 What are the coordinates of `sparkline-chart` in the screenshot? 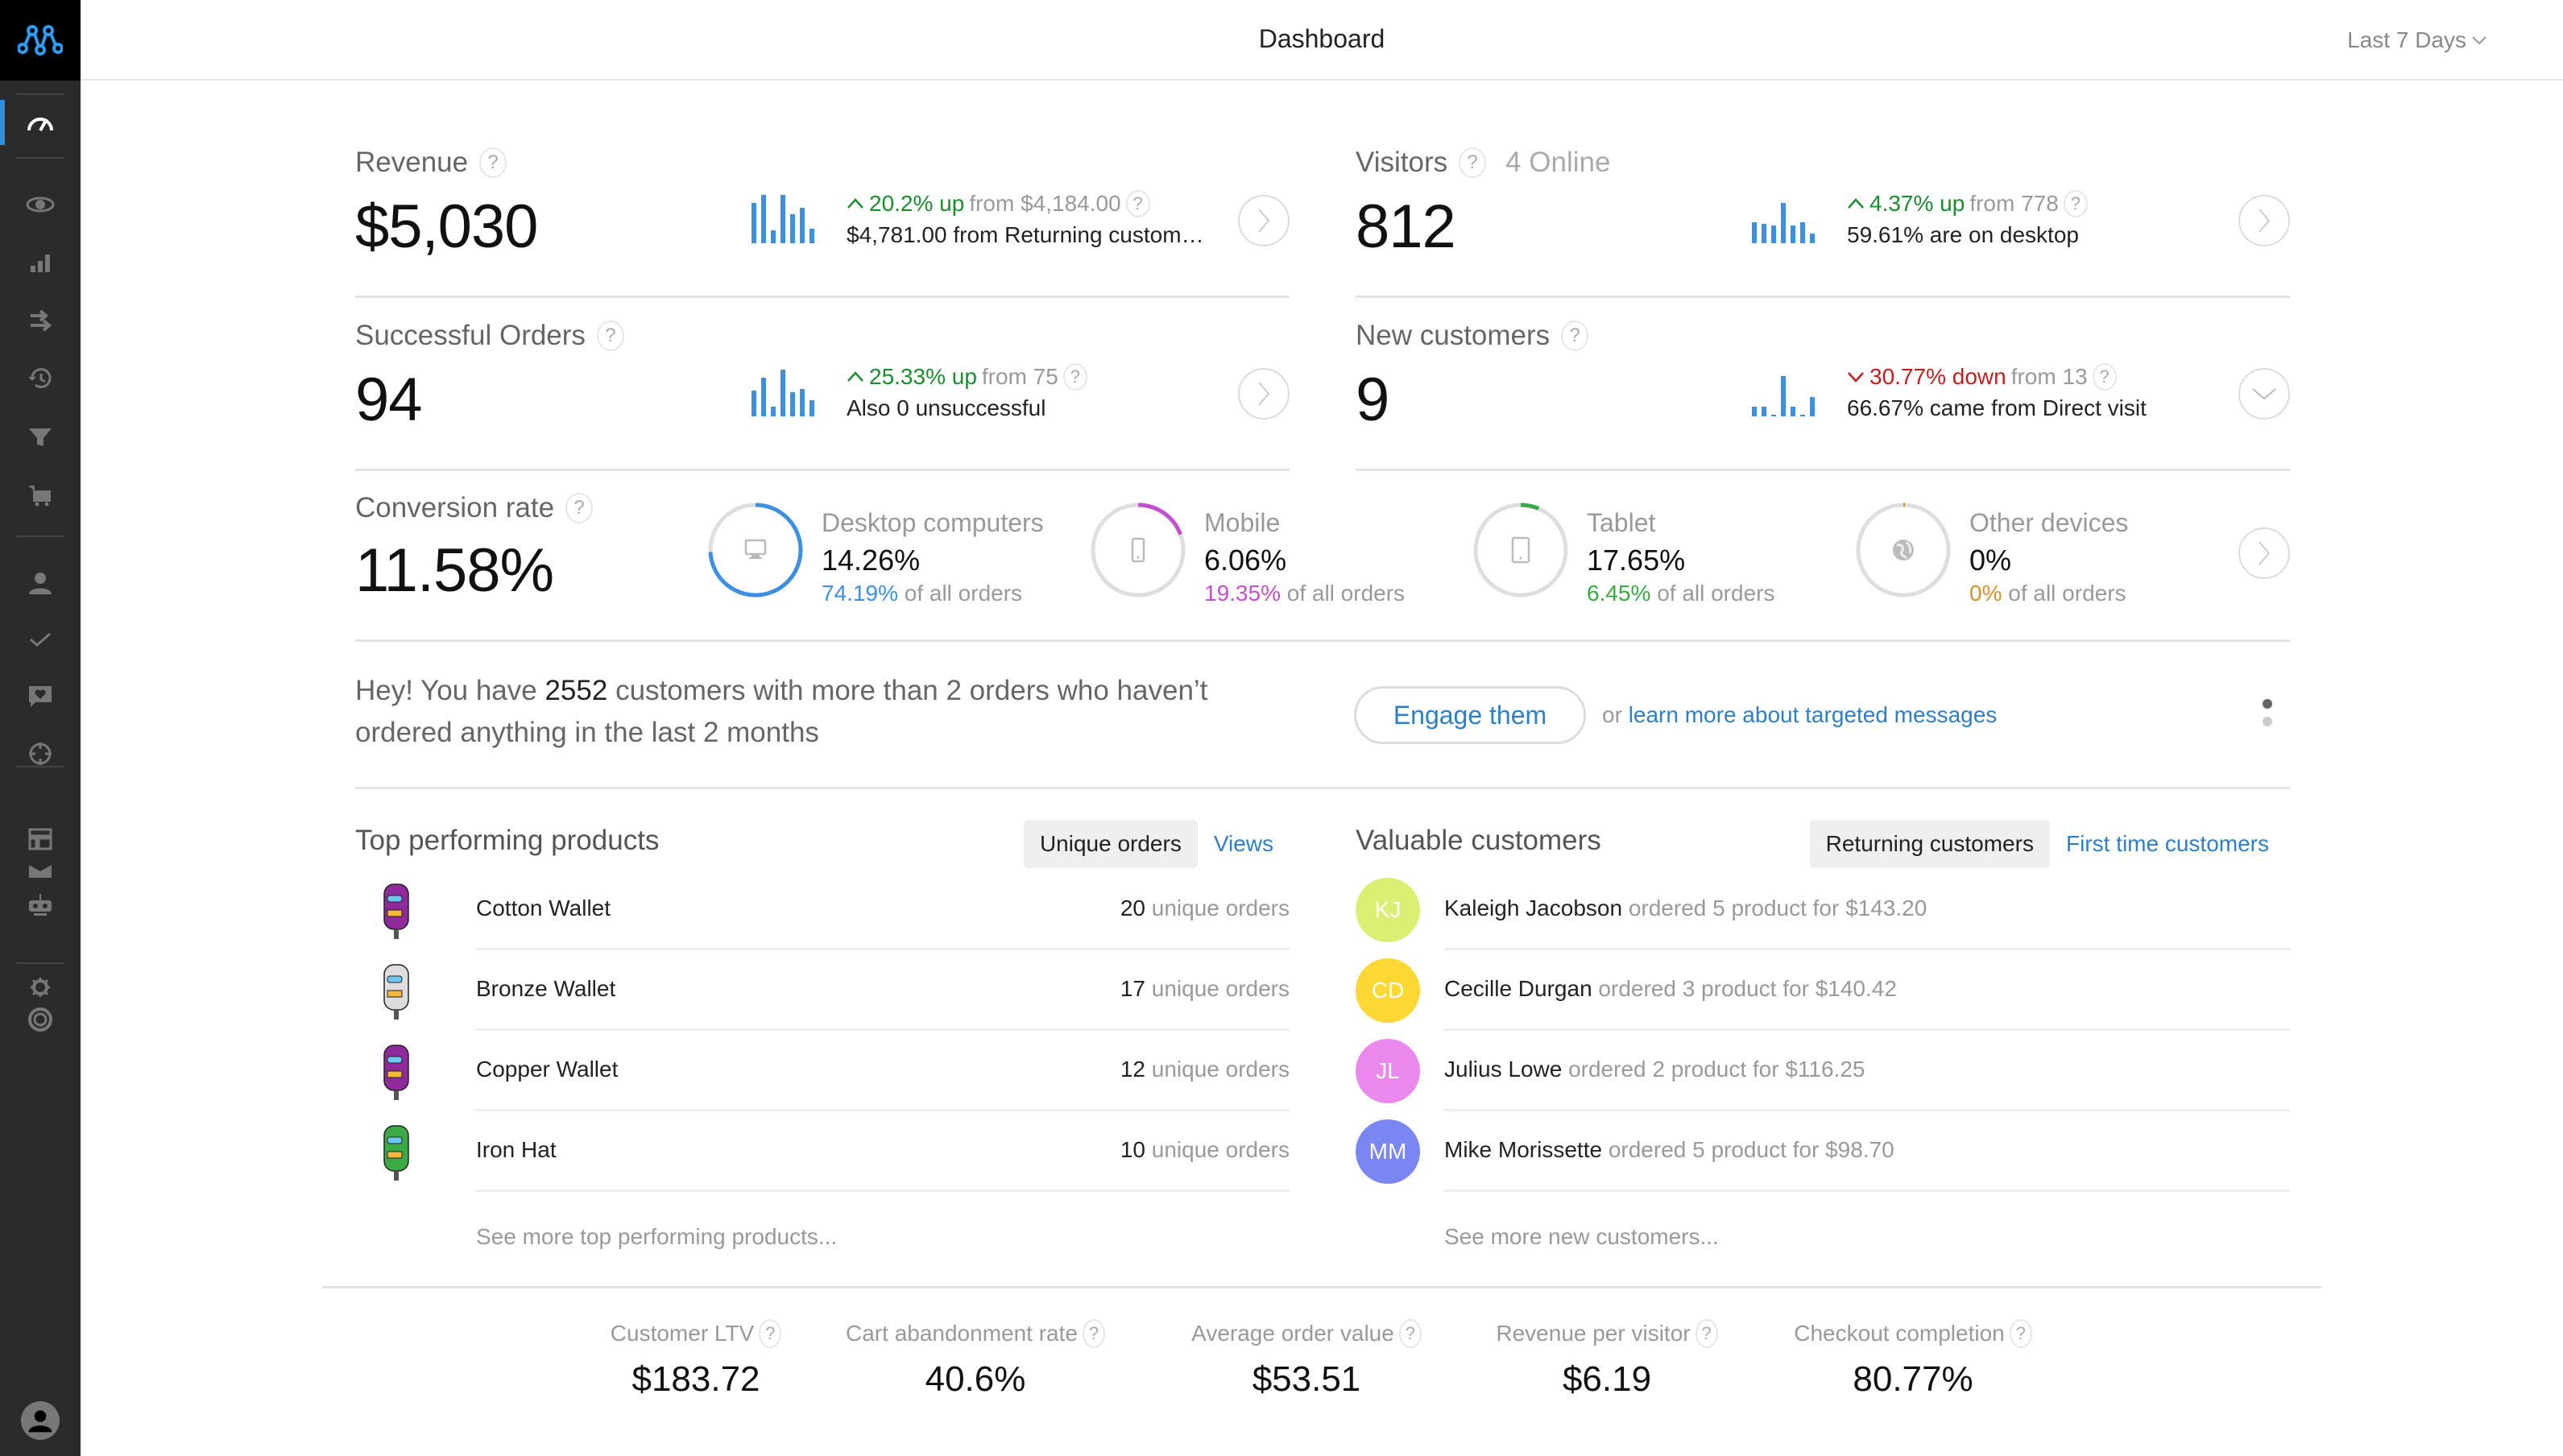 It's located at (1784, 396).